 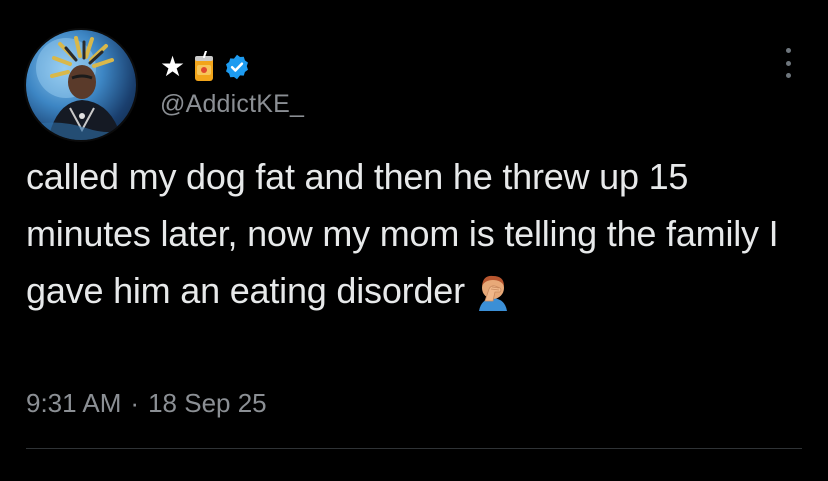 I want to click on tweet-time: 9:31 AM, so click(x=74, y=403).